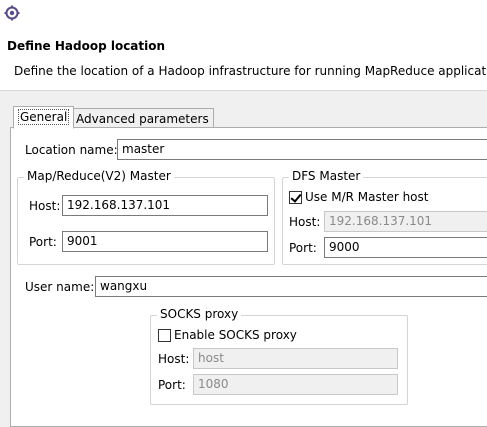 This screenshot has height=427, width=487. I want to click on dfs-port-input: 9000, so click(405, 247).